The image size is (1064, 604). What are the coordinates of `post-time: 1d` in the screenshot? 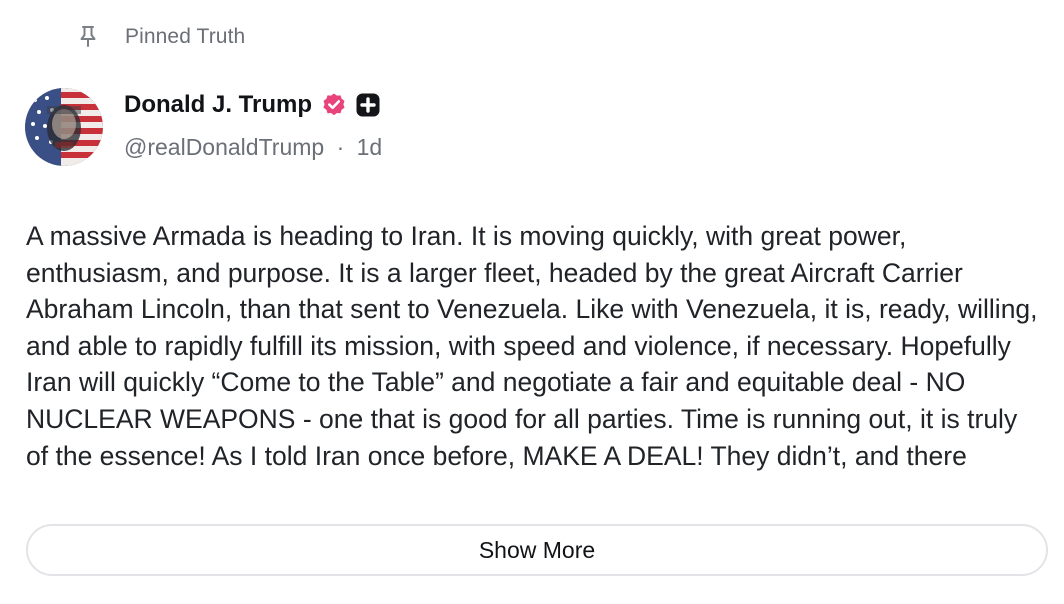 It's located at (370, 147).